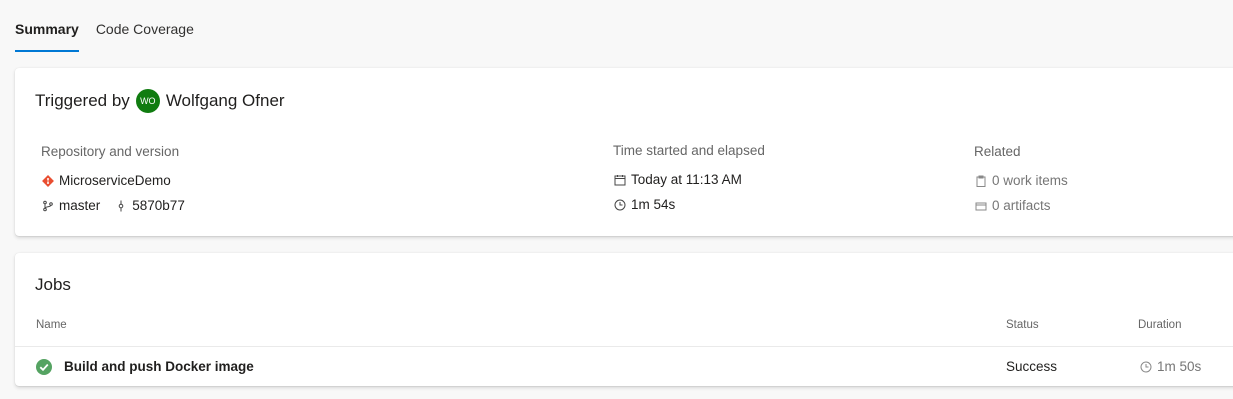 This screenshot has width=1233, height=399. Describe the element at coordinates (686, 179) in the screenshot. I see `start-time: Today at 11:13 AM` at that location.